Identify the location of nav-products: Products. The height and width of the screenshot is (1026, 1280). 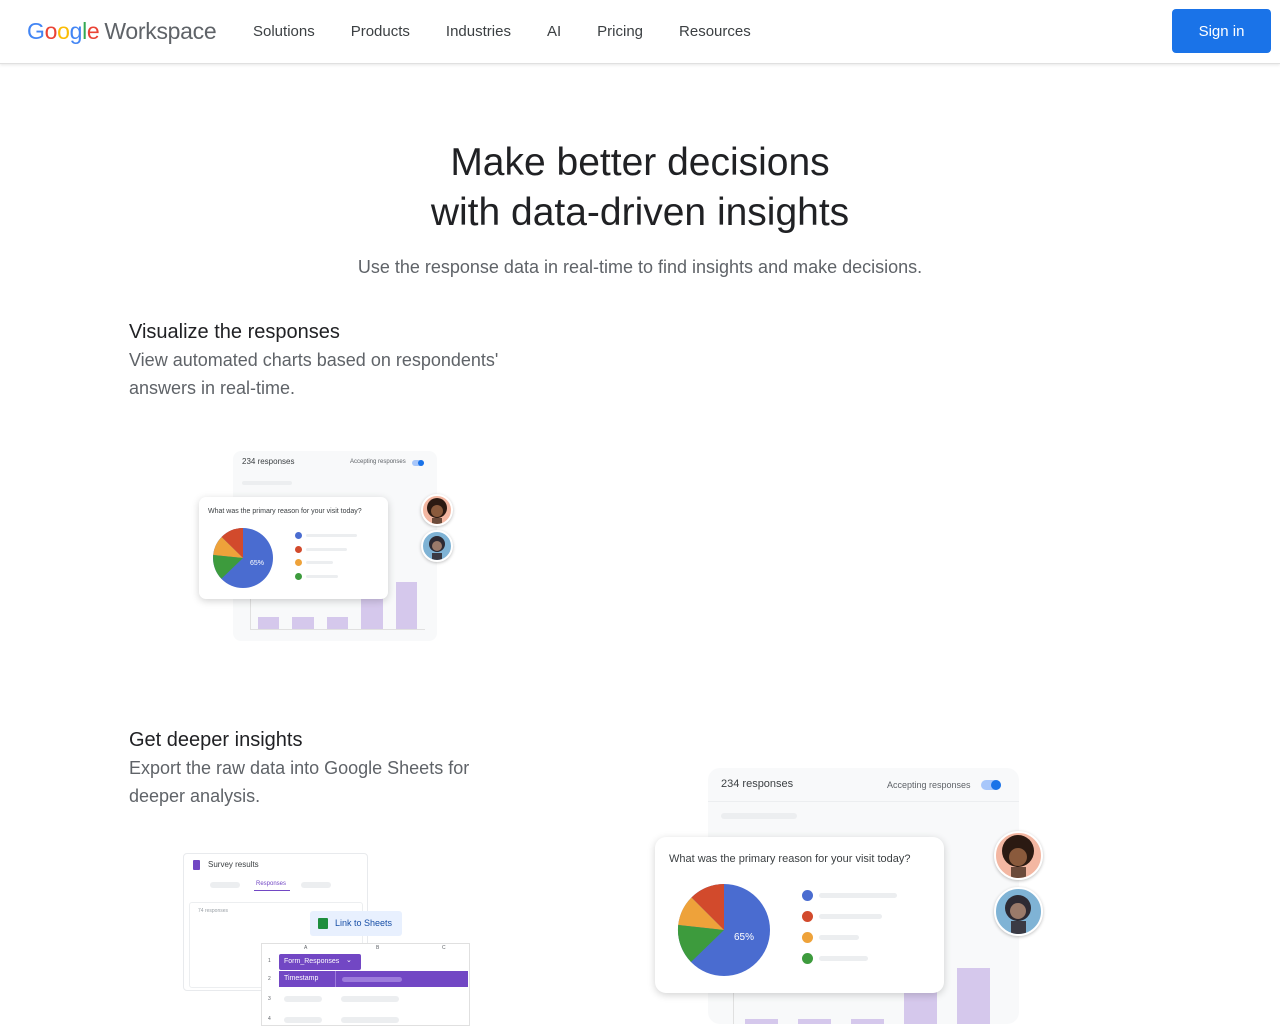
(380, 31).